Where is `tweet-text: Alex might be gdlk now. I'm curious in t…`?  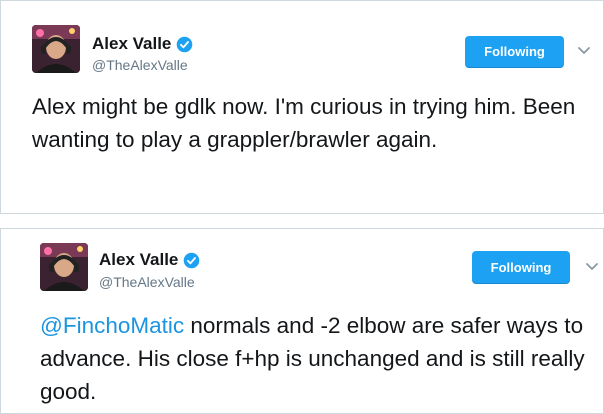 tweet-text: Alex might be gdlk now. I'm curious in t… is located at coordinates (304, 123).